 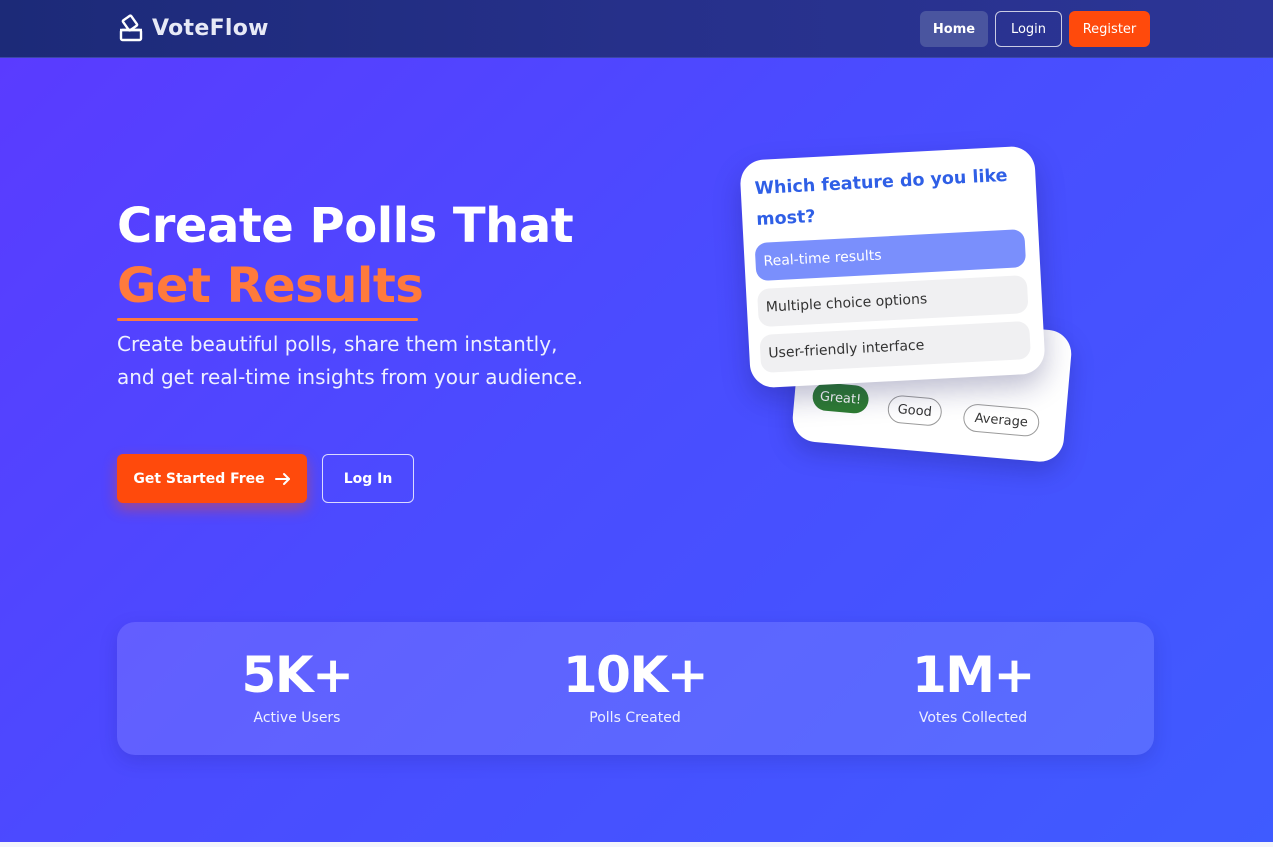 What do you see at coordinates (131, 28) in the screenshot?
I see `ballot-box-icon` at bounding box center [131, 28].